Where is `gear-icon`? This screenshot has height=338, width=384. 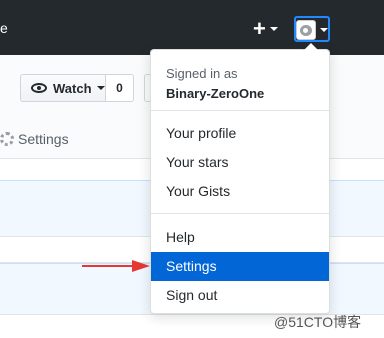 gear-icon is located at coordinates (7, 139).